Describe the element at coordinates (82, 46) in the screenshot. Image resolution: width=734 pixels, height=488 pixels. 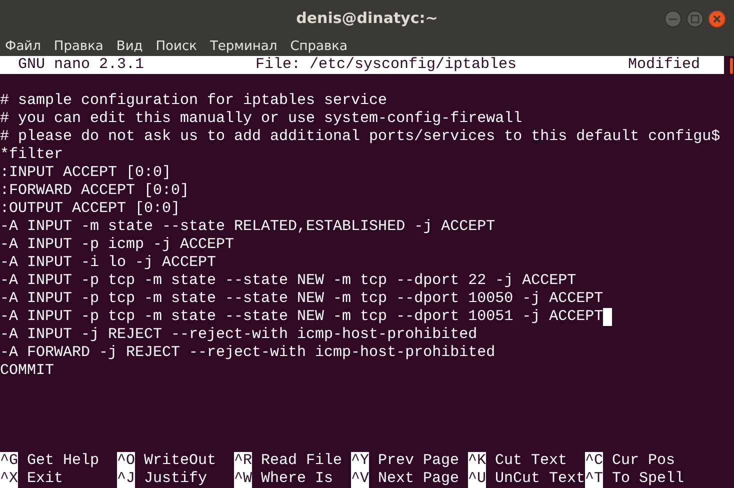
I see `menu-item: Правка` at that location.